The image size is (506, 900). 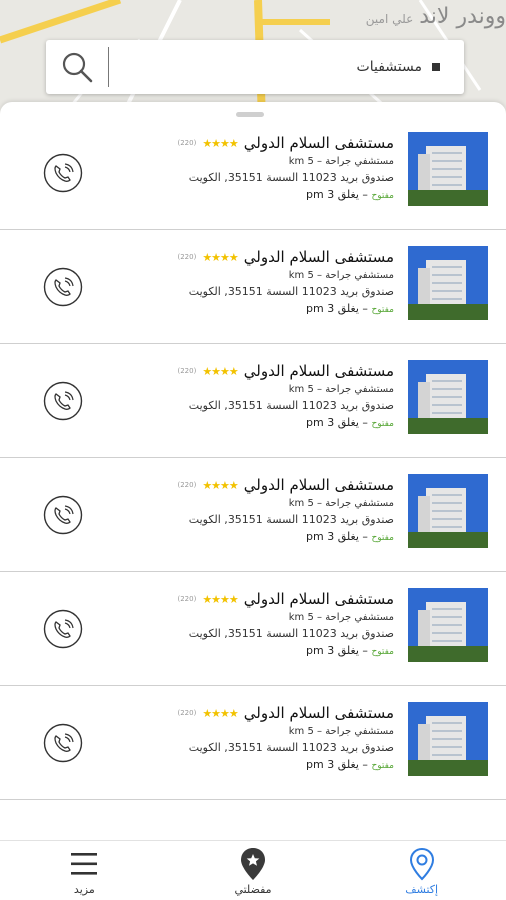 I want to click on search-divider, so click(x=108, y=67).